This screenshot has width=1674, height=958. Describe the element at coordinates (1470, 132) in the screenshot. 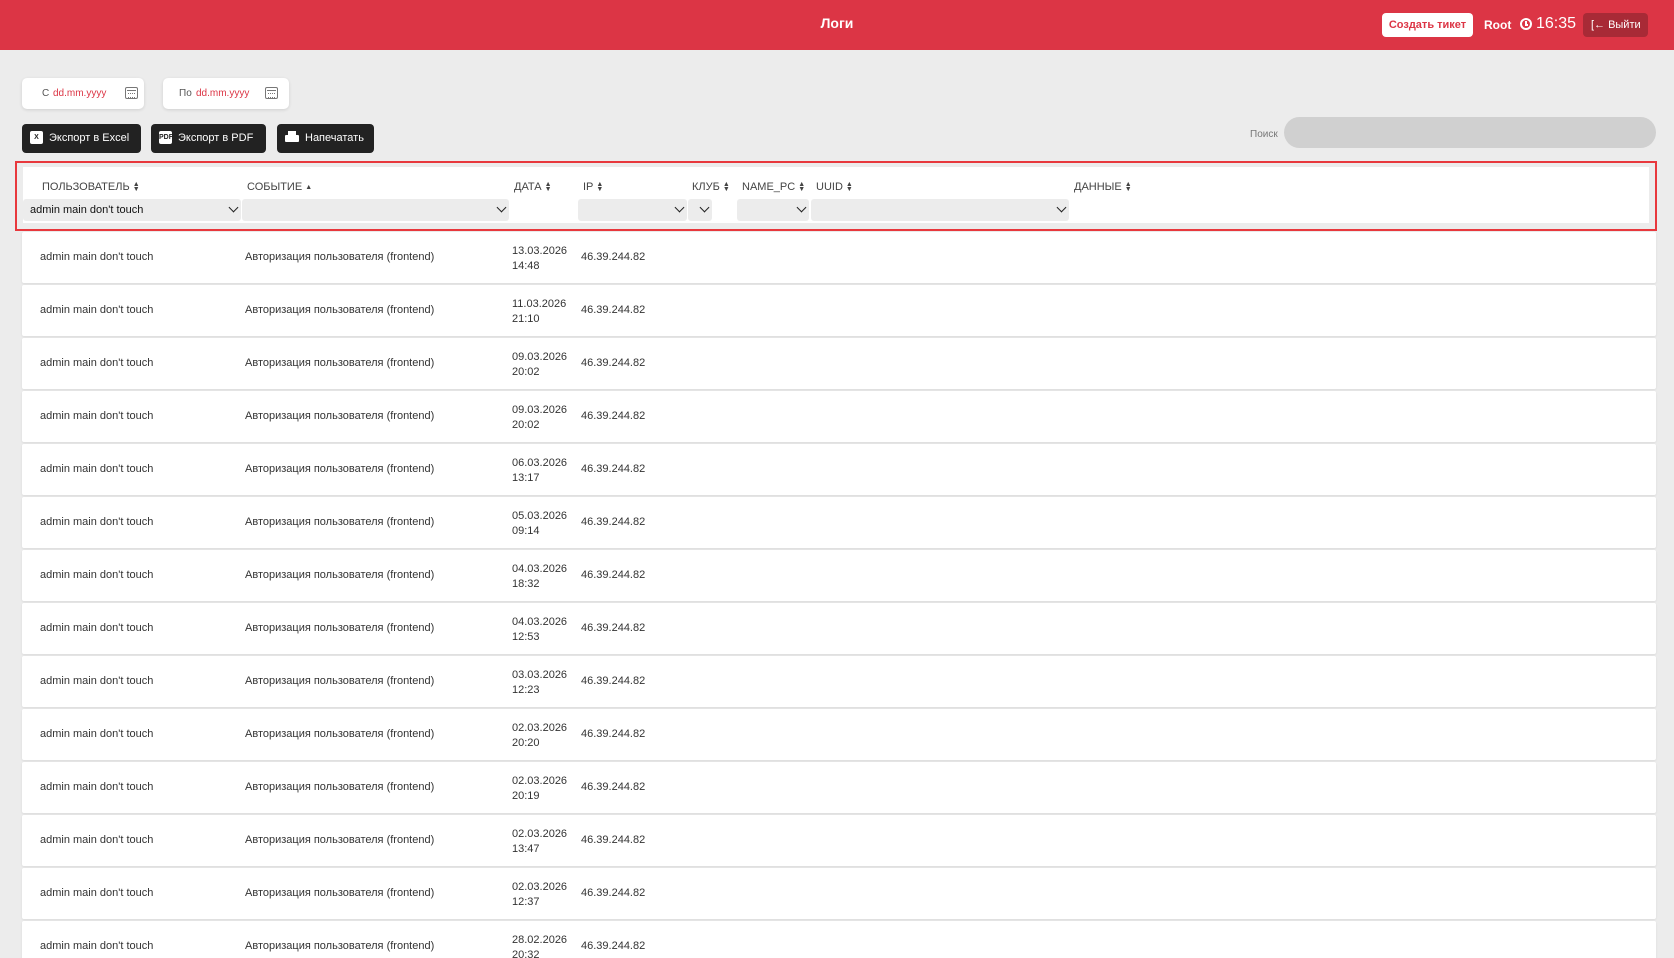

I see `search-input` at that location.